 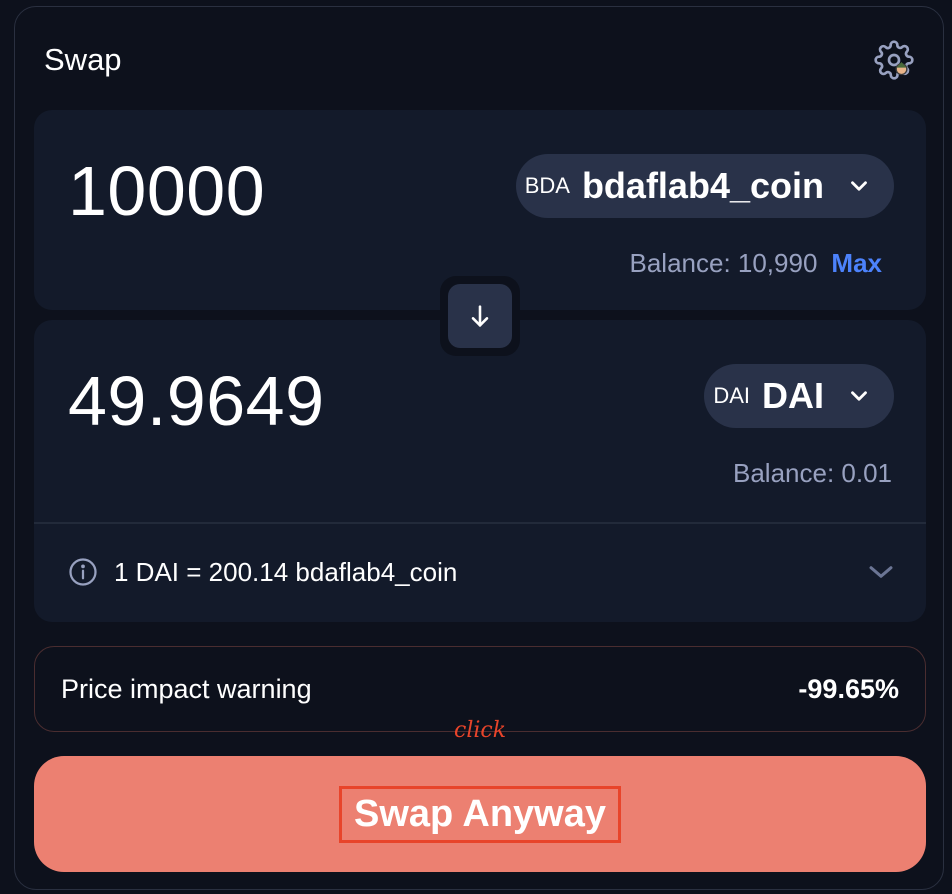 I want to click on arrow-down-icon, so click(x=480, y=316).